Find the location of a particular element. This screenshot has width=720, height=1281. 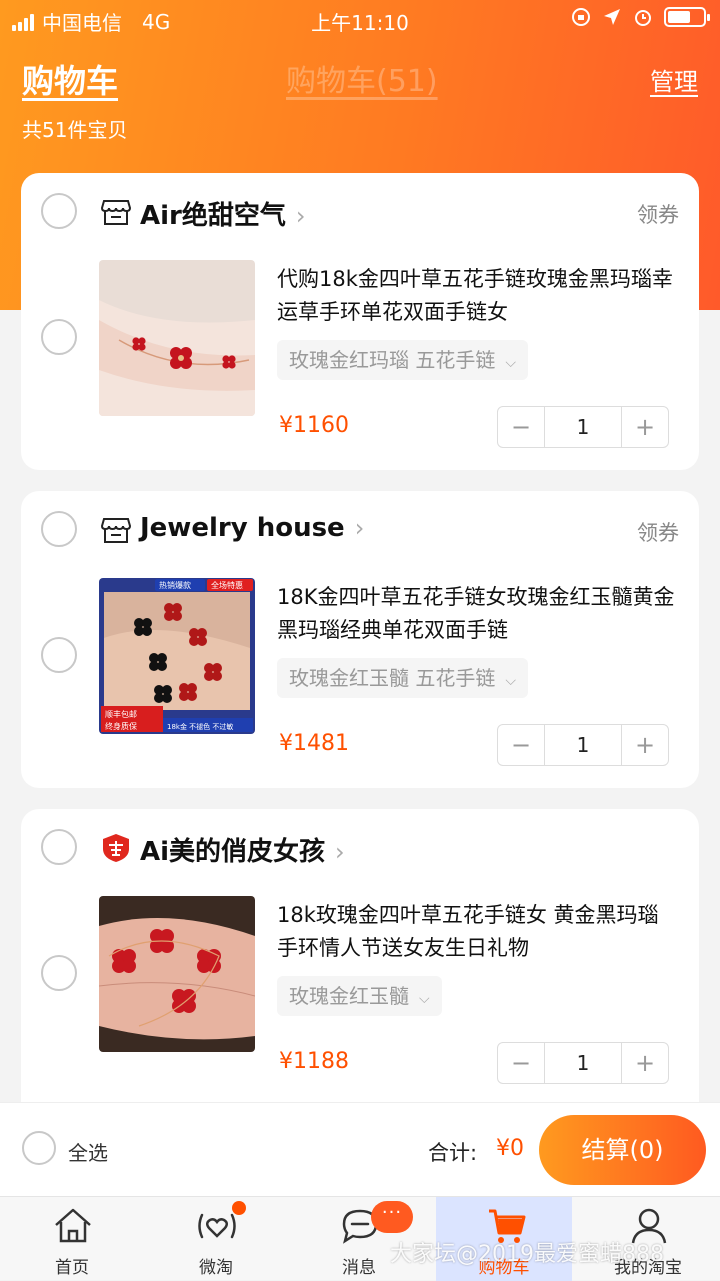

product-price: ¥1481 is located at coordinates (314, 743).